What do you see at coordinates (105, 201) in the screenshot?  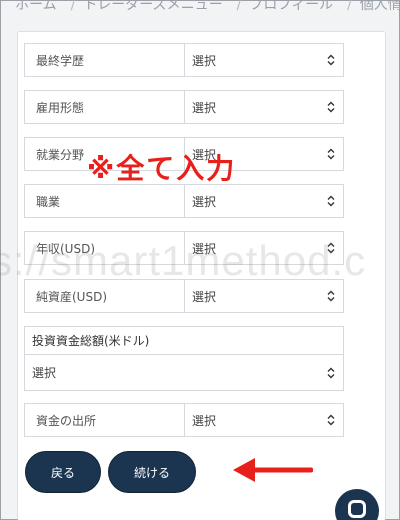 I see `occupation-label: 職業` at bounding box center [105, 201].